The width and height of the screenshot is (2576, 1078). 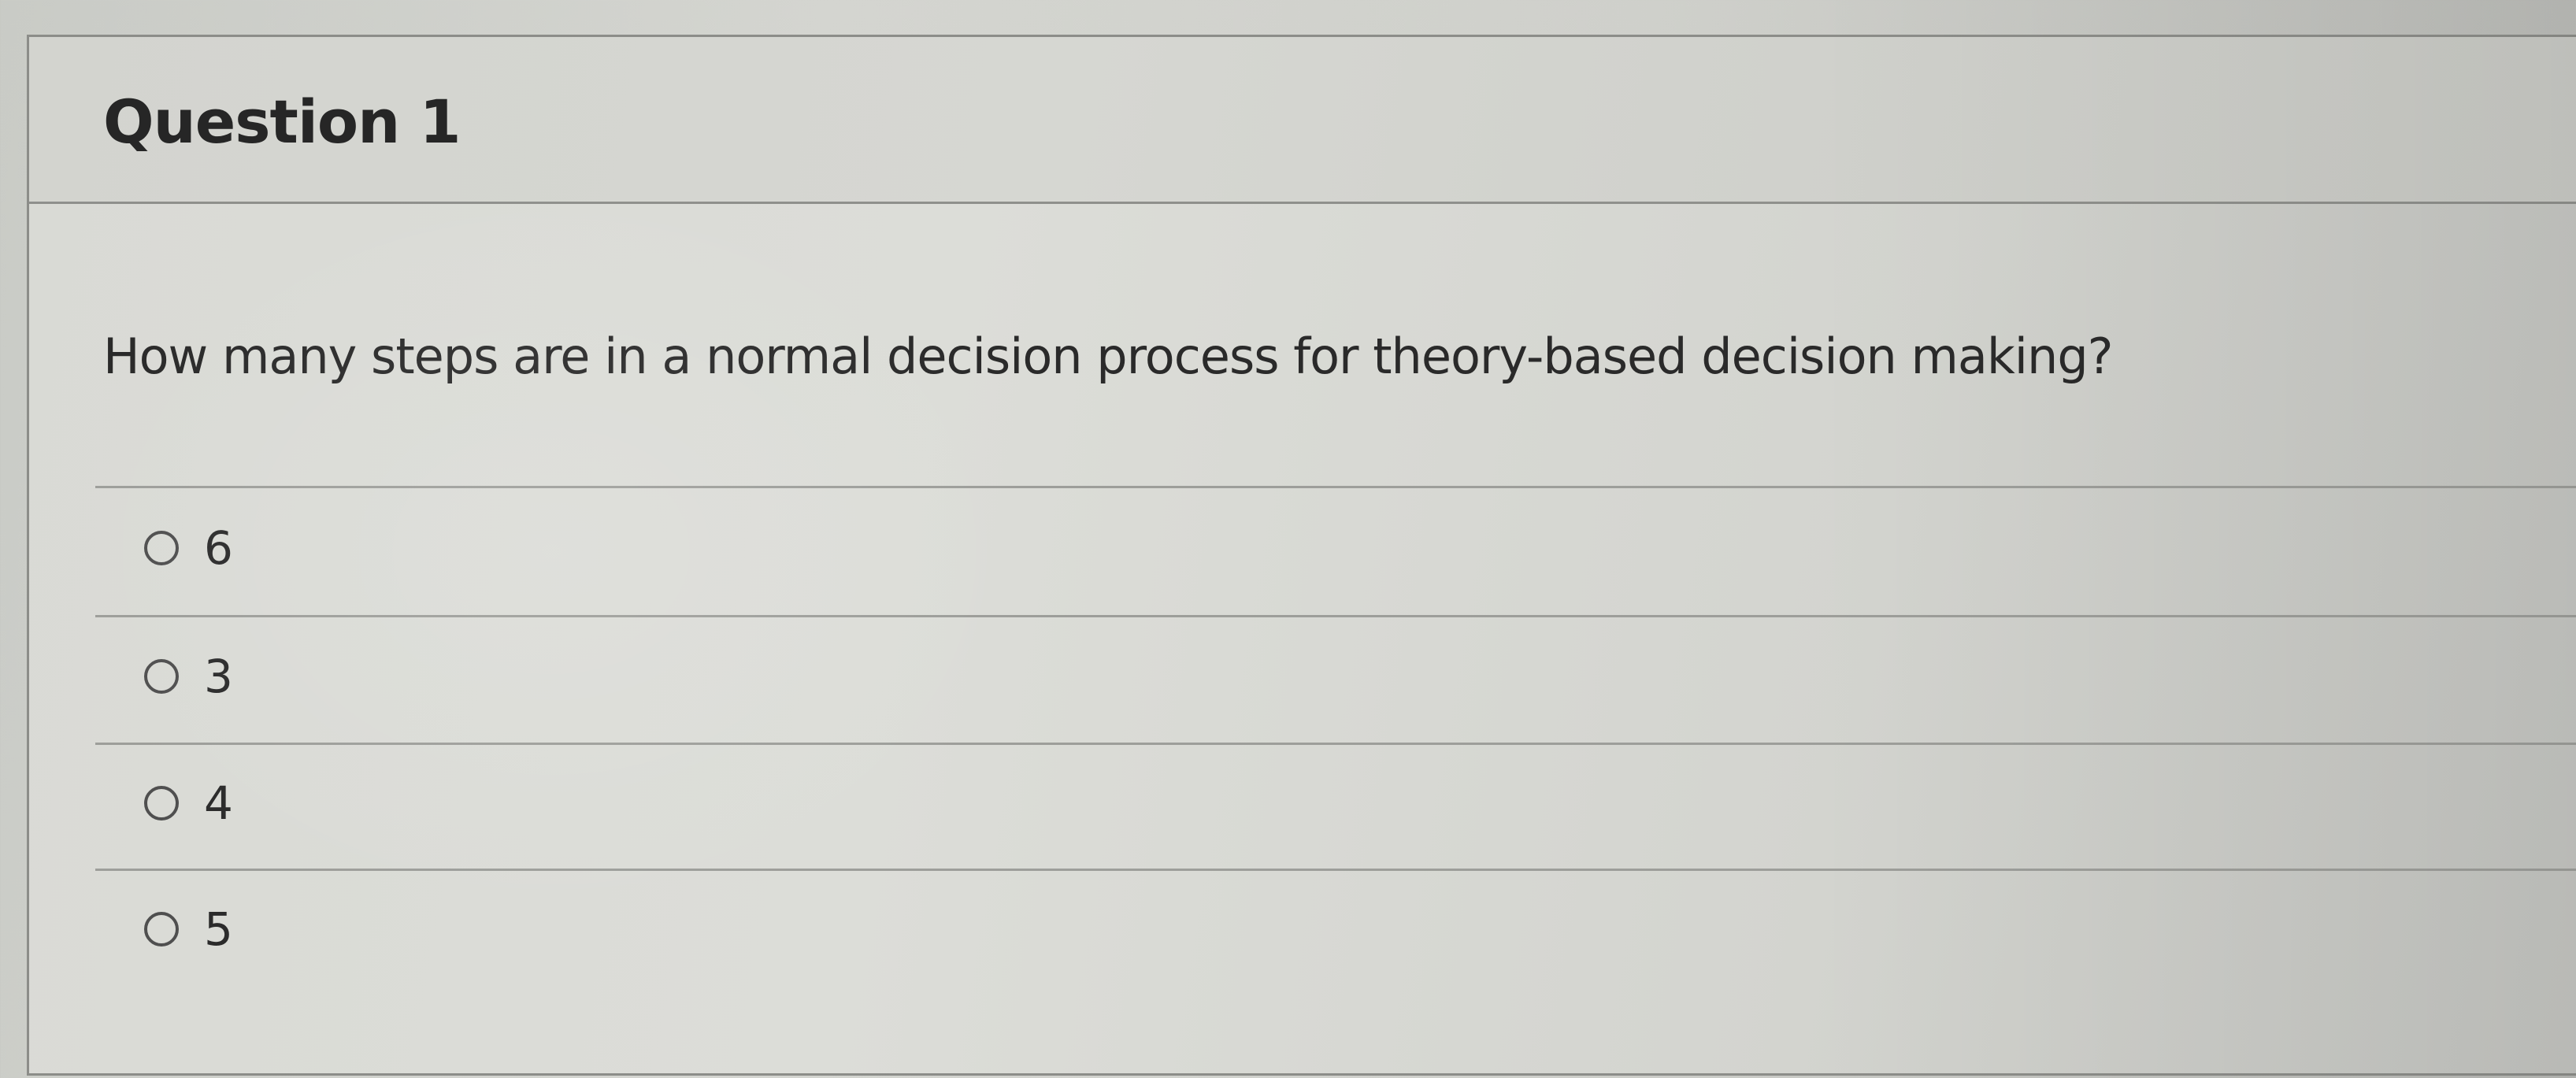 What do you see at coordinates (1335, 929) in the screenshot?
I see `answer-option-4: 5` at bounding box center [1335, 929].